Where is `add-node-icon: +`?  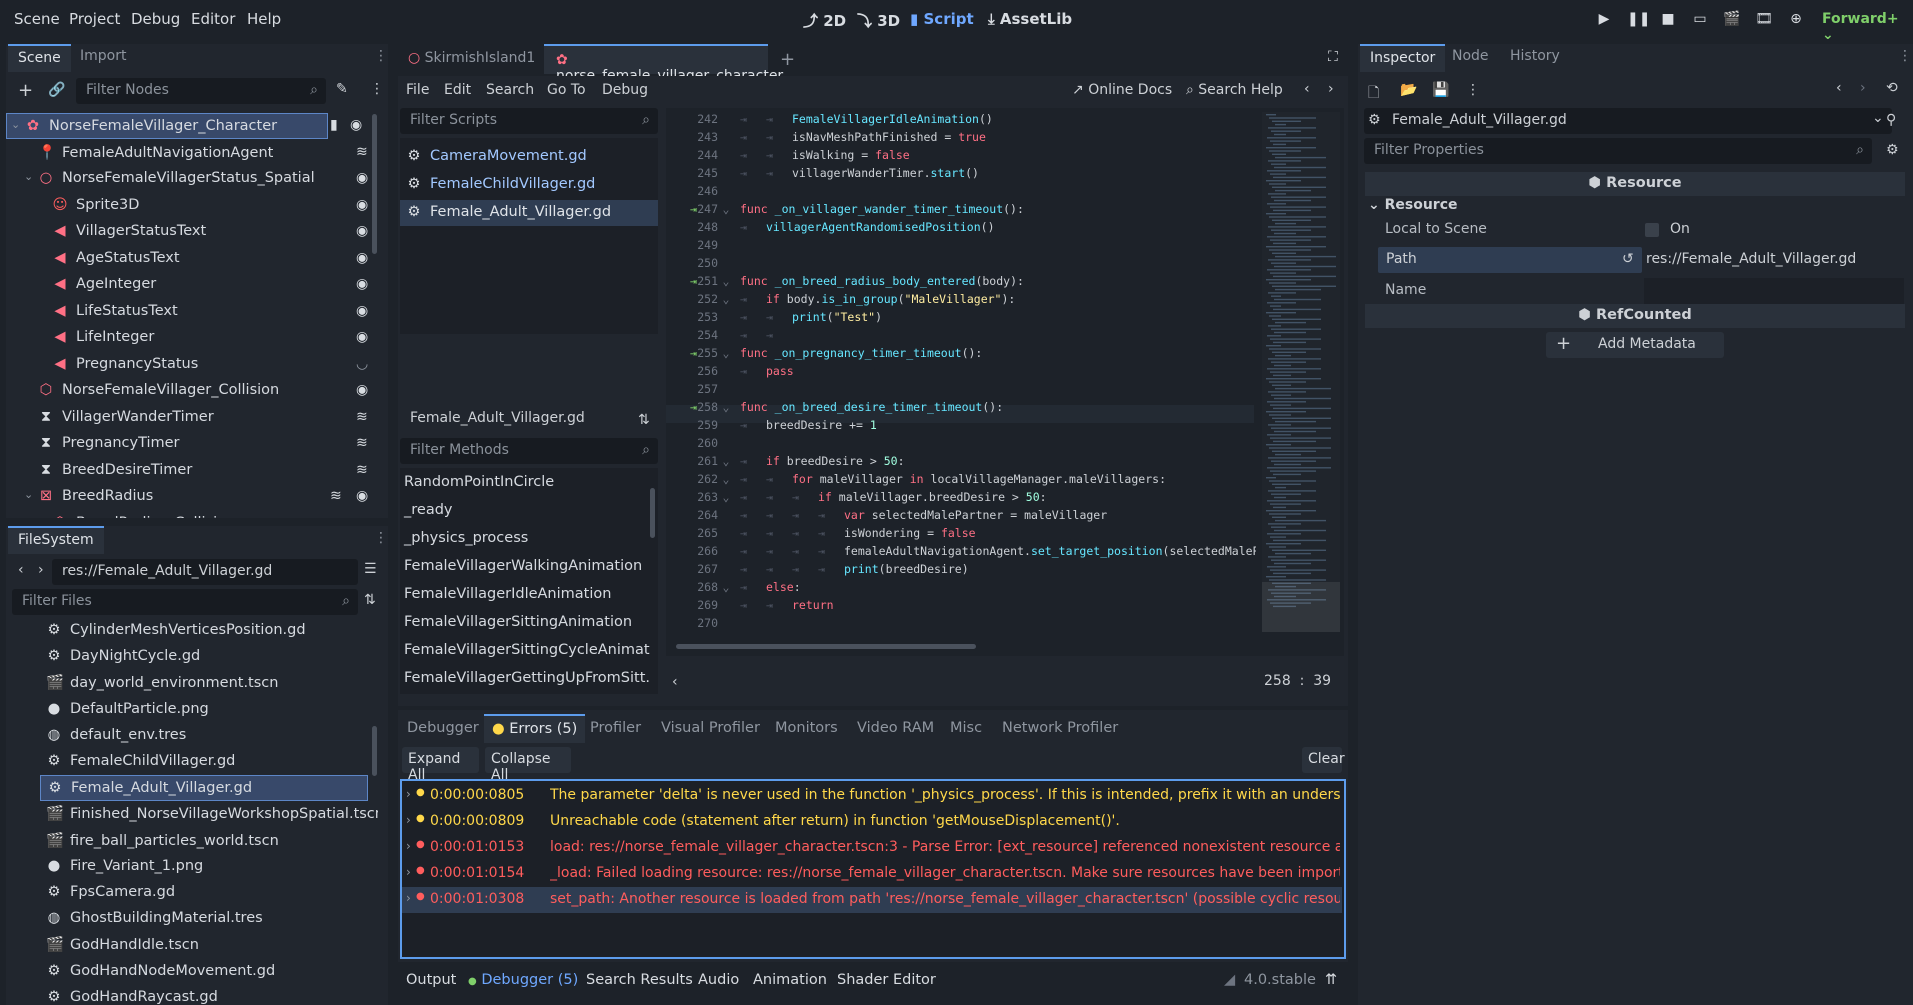
add-node-icon: + is located at coordinates (25, 90).